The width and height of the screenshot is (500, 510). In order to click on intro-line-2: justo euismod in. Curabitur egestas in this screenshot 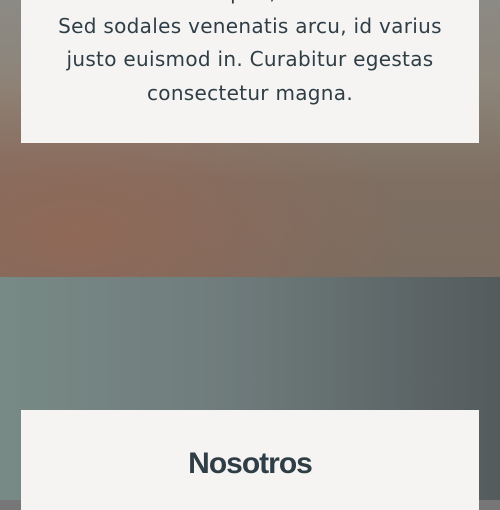, I will do `click(250, 59)`.